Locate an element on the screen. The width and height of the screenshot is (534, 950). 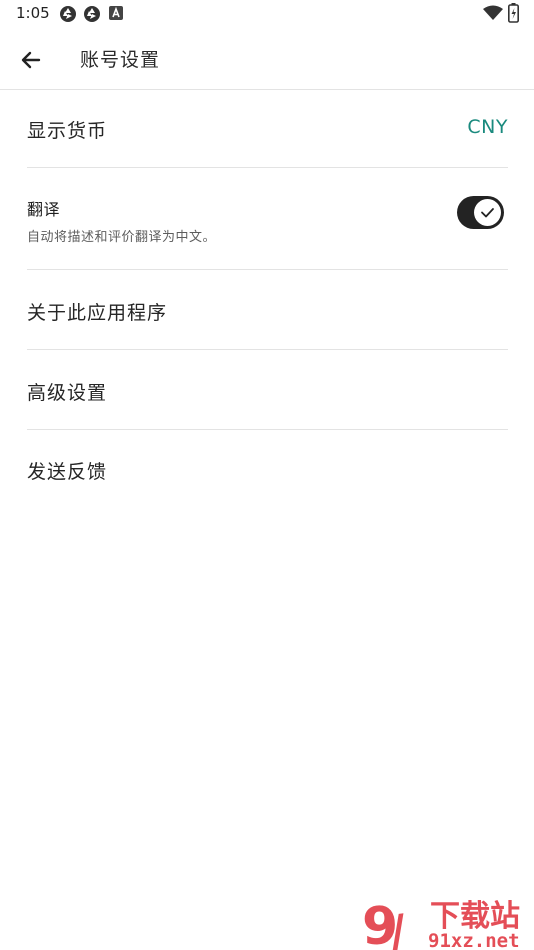
watermark-text: 下载站 is located at coordinates (475, 916).